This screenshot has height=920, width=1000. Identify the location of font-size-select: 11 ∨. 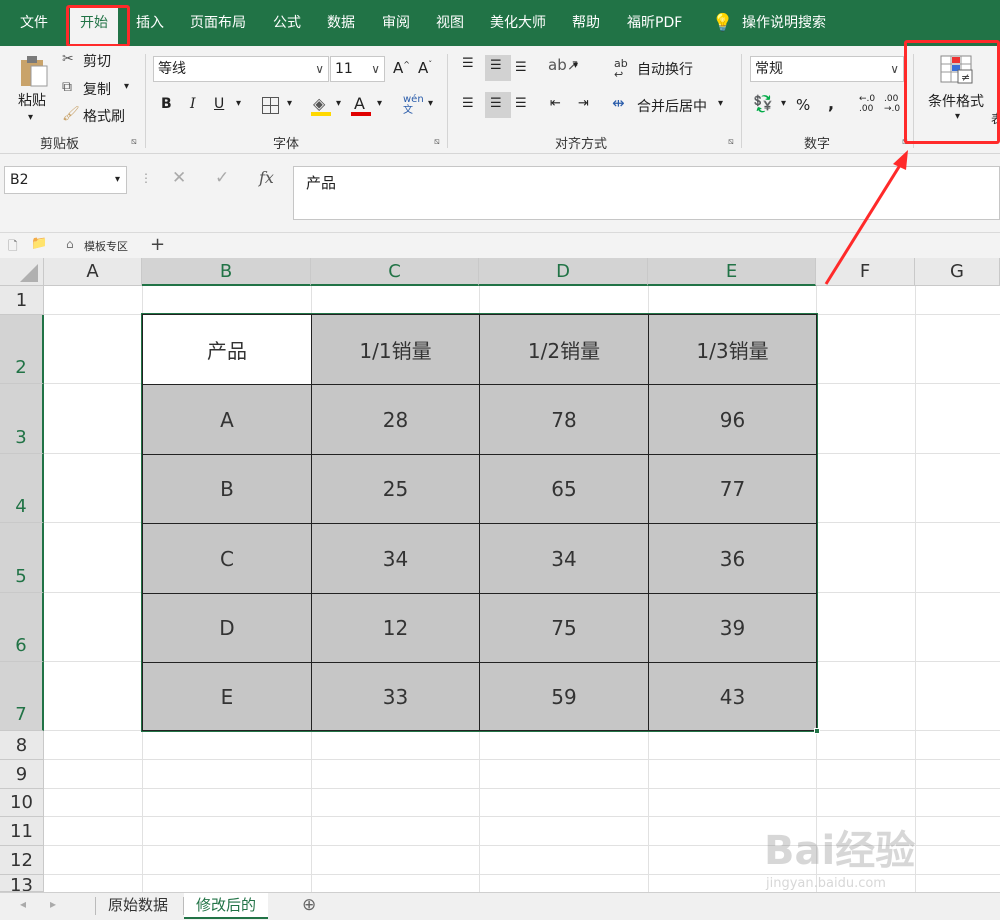
(357, 69).